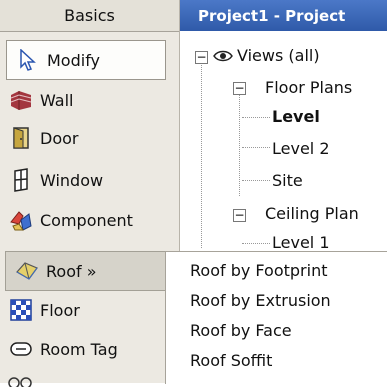  I want to click on menu-item-roof-soffit: Roof Soffit, so click(231, 360).